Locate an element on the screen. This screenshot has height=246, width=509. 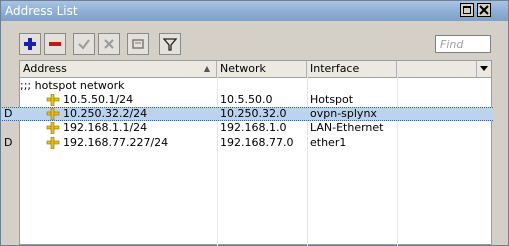
disable-button is located at coordinates (109, 44).